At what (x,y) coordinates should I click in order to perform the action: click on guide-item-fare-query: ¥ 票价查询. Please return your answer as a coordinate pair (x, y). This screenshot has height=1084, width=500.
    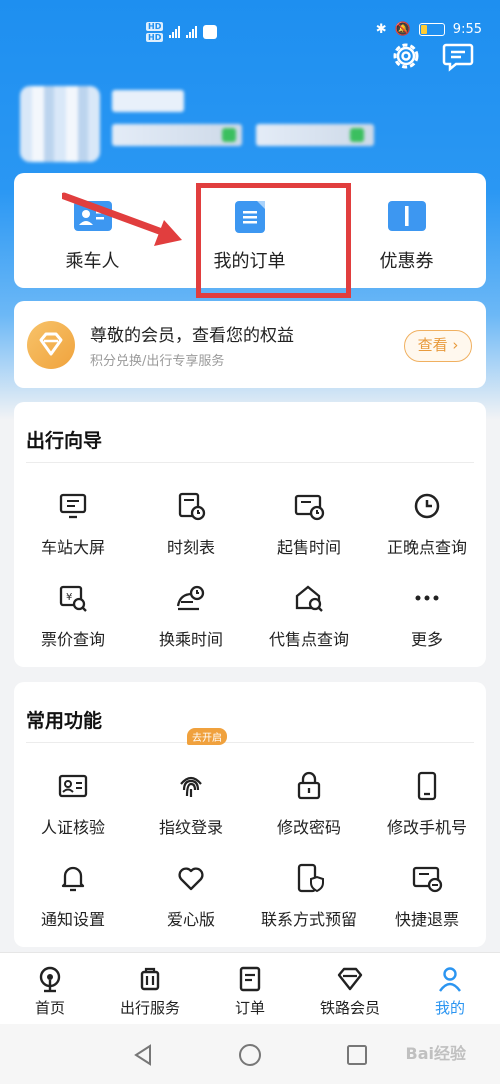
    Looking at the image, I should click on (73, 622).